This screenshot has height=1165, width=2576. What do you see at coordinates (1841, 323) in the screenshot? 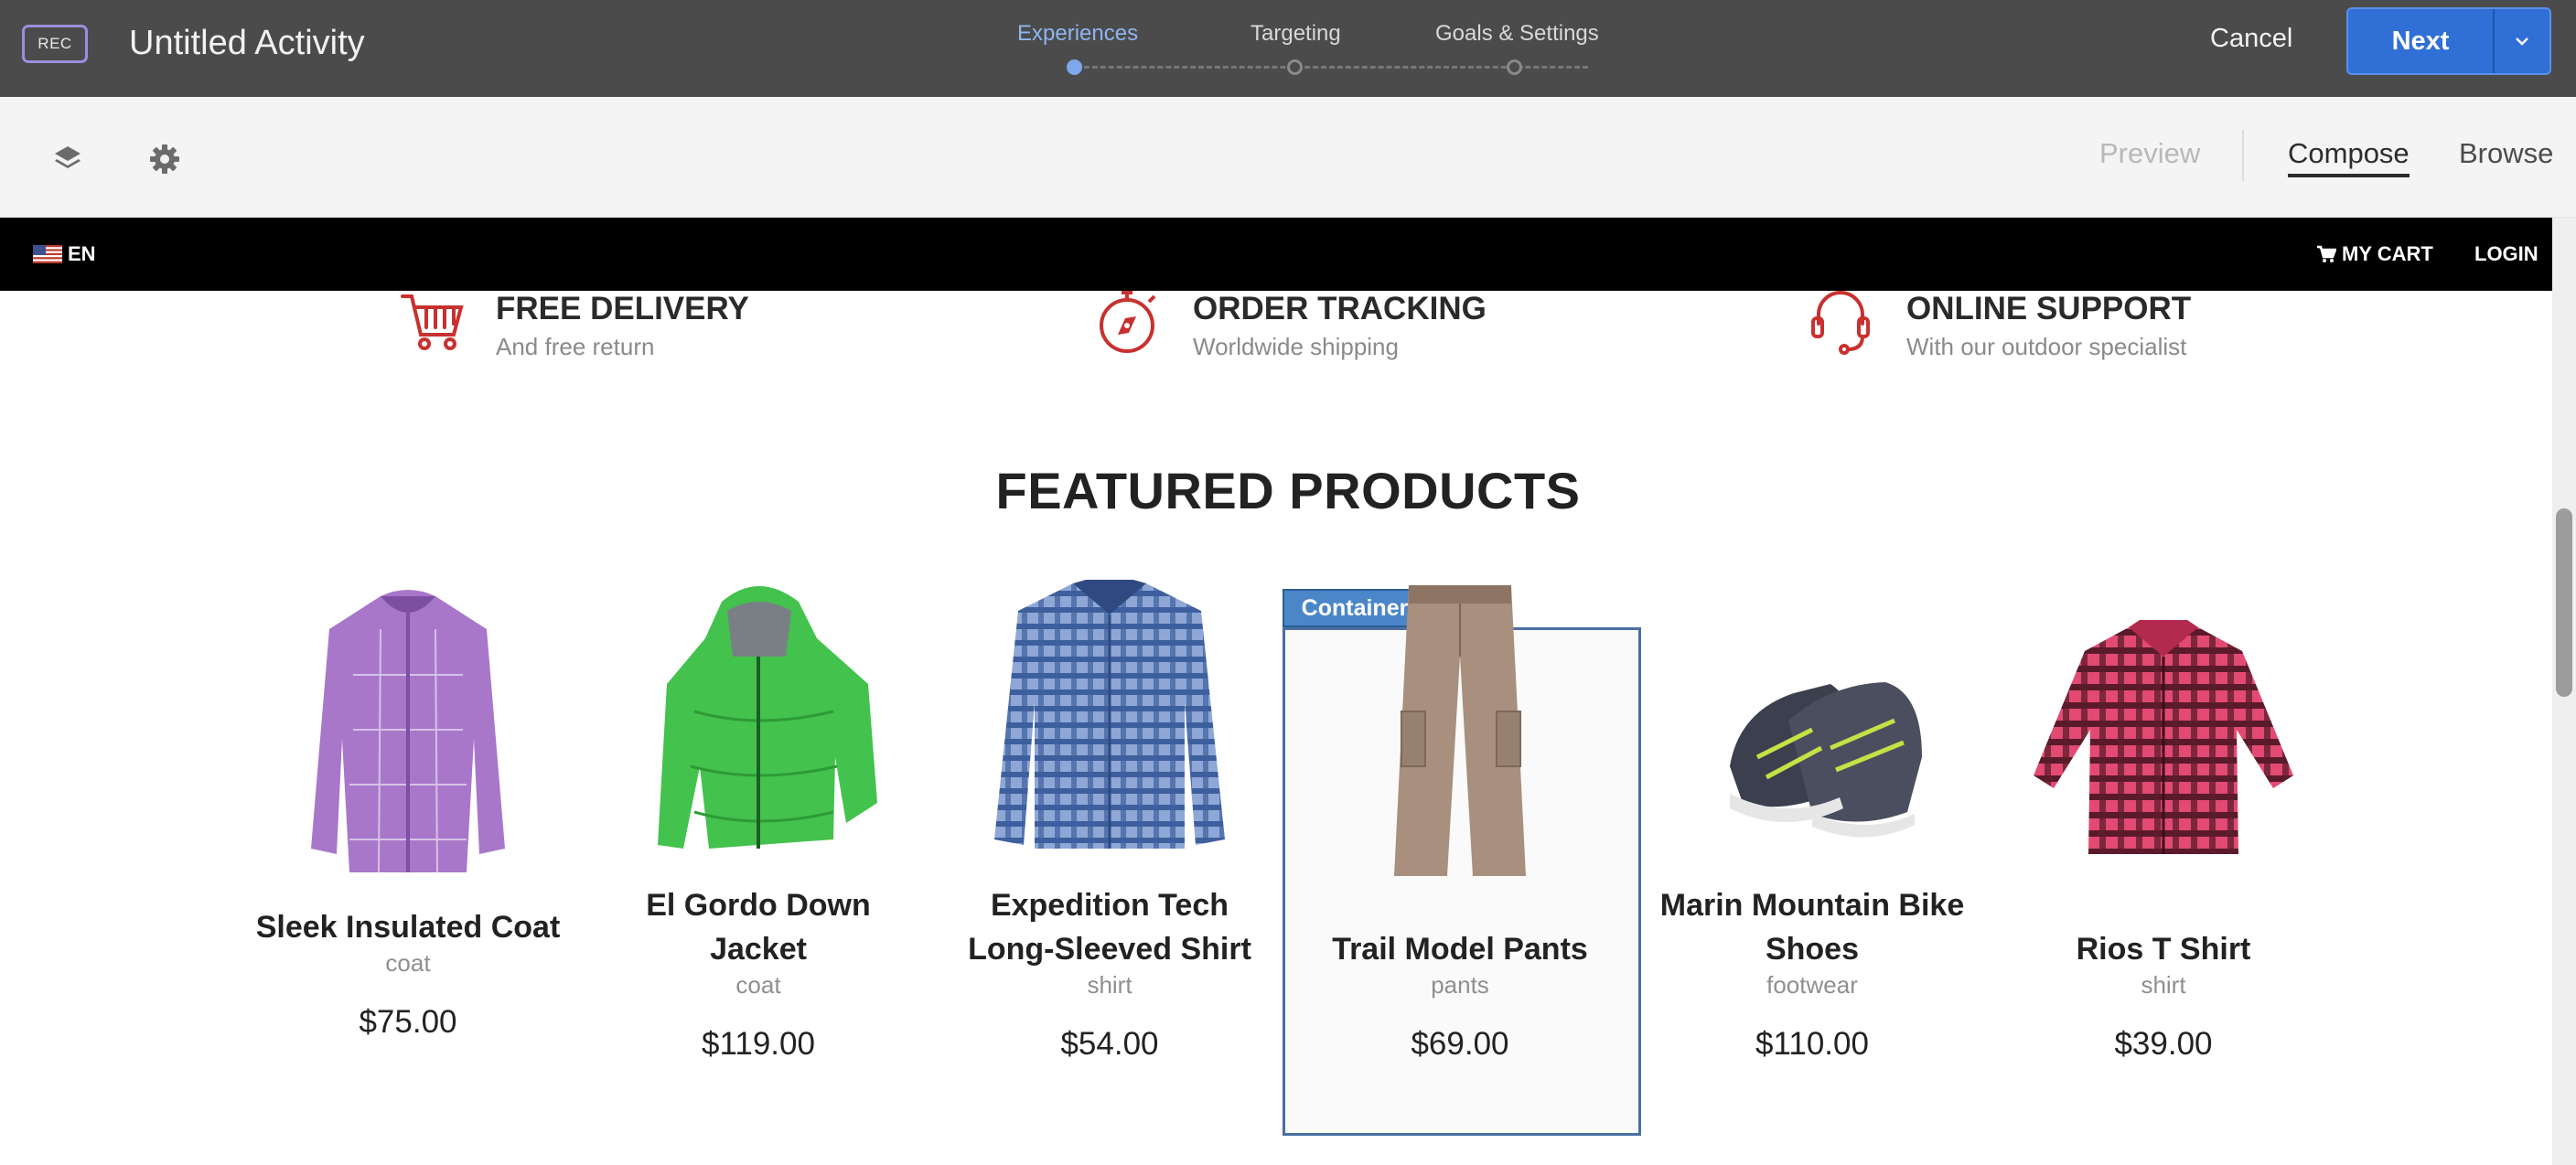
I see `headset-icon` at bounding box center [1841, 323].